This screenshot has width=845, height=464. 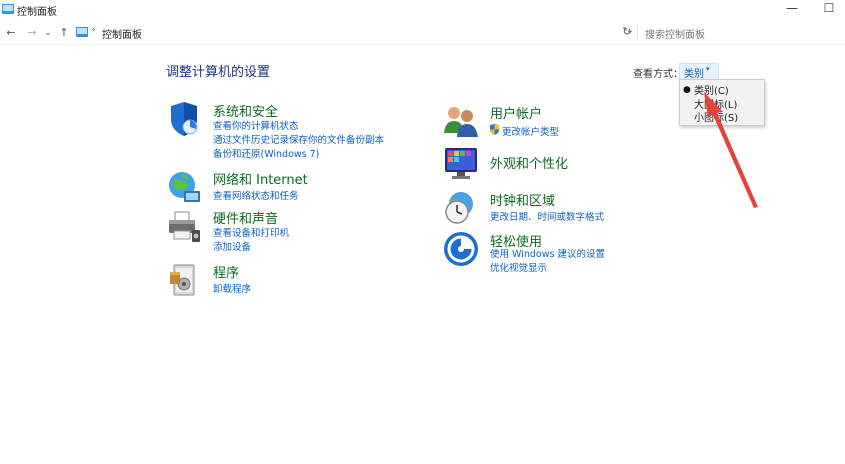 What do you see at coordinates (547, 216) in the screenshot?
I see `link-date-time-format: 更改日期、时间或数字格式` at bounding box center [547, 216].